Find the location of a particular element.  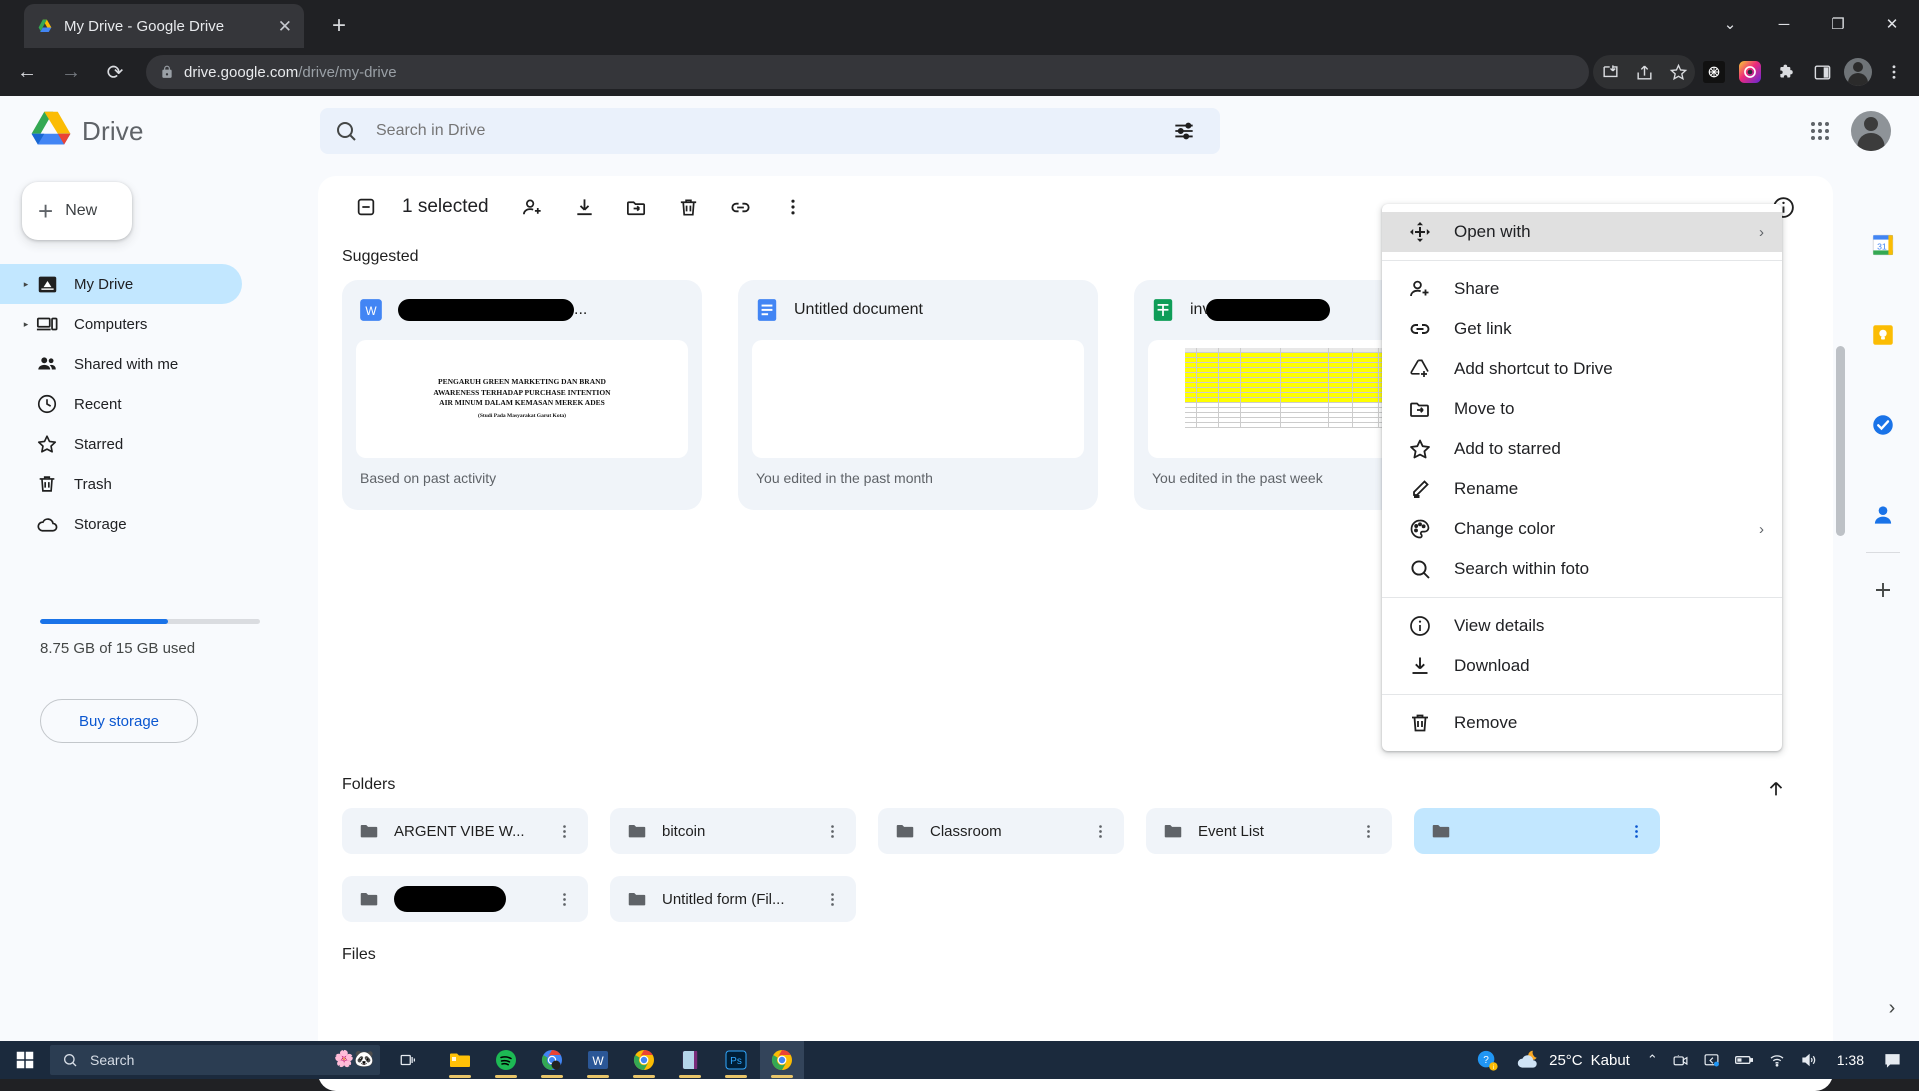

new-button: + New is located at coordinates (77, 211).